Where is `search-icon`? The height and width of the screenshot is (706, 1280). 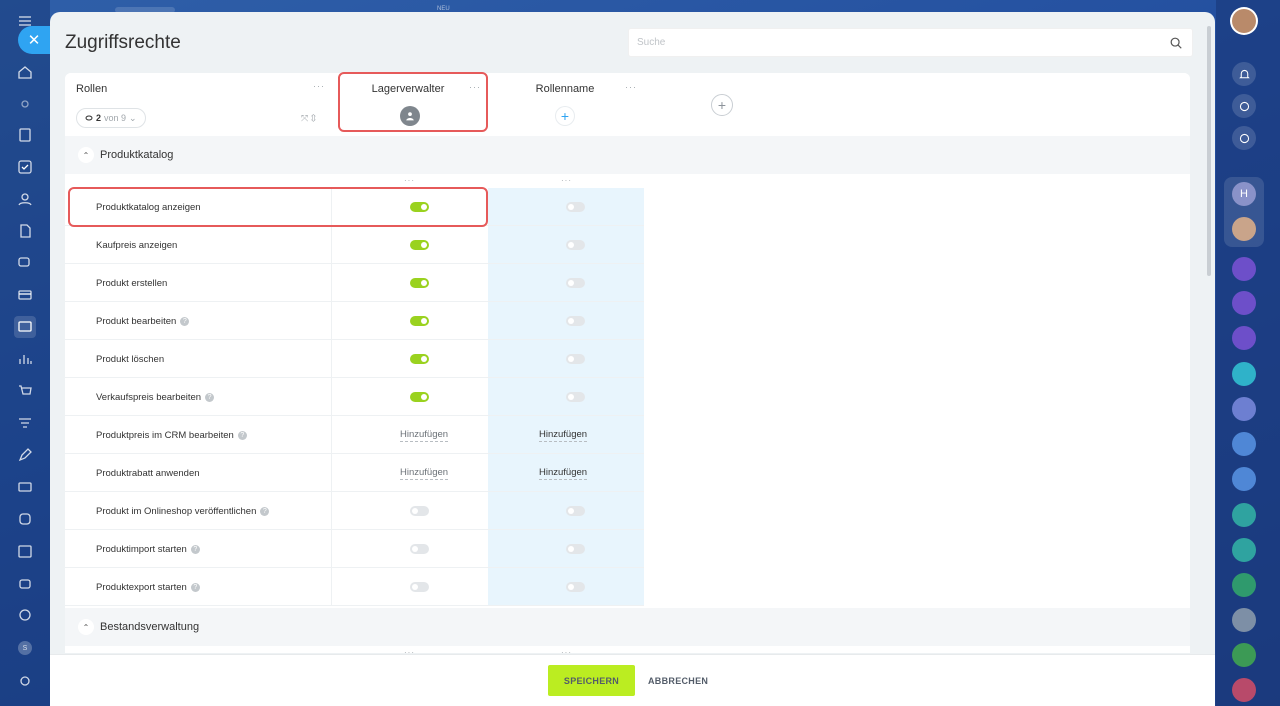 search-icon is located at coordinates (1176, 43).